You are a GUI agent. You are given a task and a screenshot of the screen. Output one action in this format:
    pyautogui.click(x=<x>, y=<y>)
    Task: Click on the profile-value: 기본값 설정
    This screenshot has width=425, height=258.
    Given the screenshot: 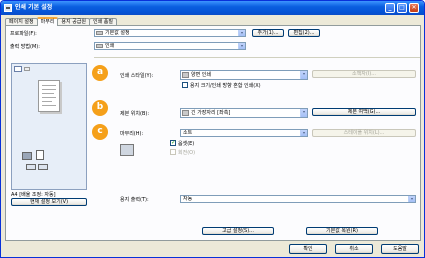 What is the action you would take?
    pyautogui.click(x=117, y=33)
    